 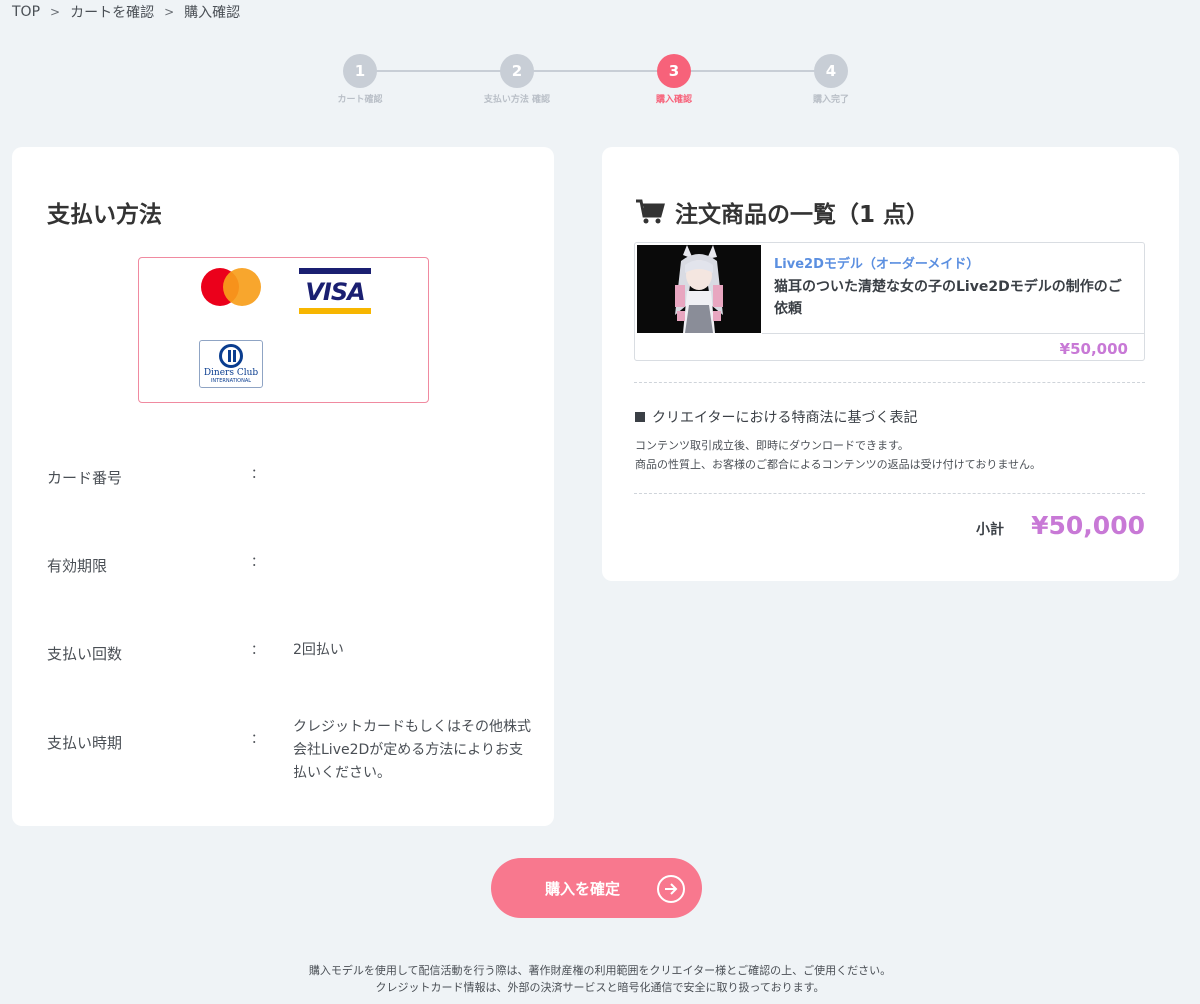 I want to click on step-number: 1, so click(x=360, y=71).